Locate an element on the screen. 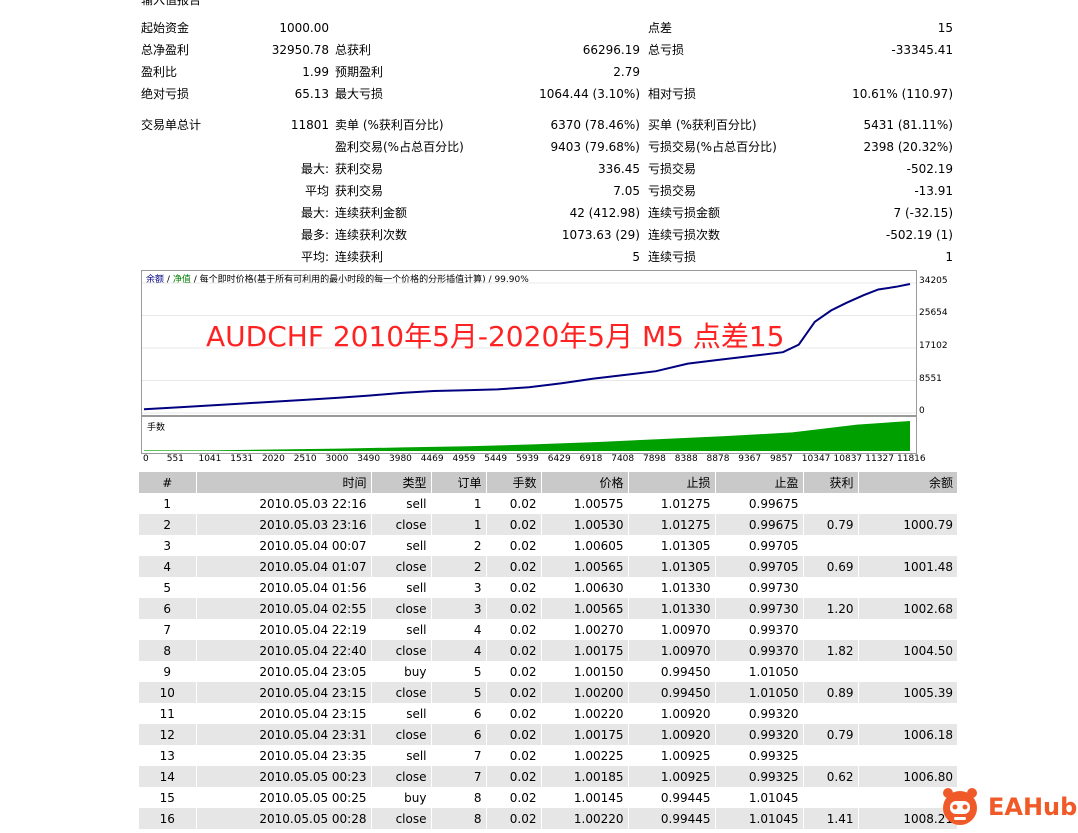  volume-chart: 手数 is located at coordinates (529, 435).